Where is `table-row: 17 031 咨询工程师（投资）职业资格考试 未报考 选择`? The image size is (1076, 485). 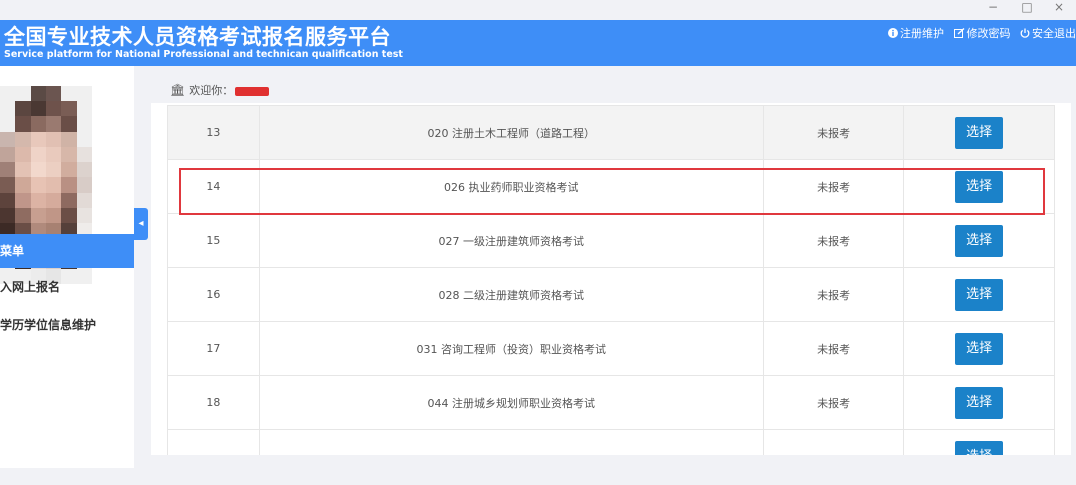 table-row: 17 031 咨询工程师（投资）职业资格考试 未报考 选择 is located at coordinates (611, 348).